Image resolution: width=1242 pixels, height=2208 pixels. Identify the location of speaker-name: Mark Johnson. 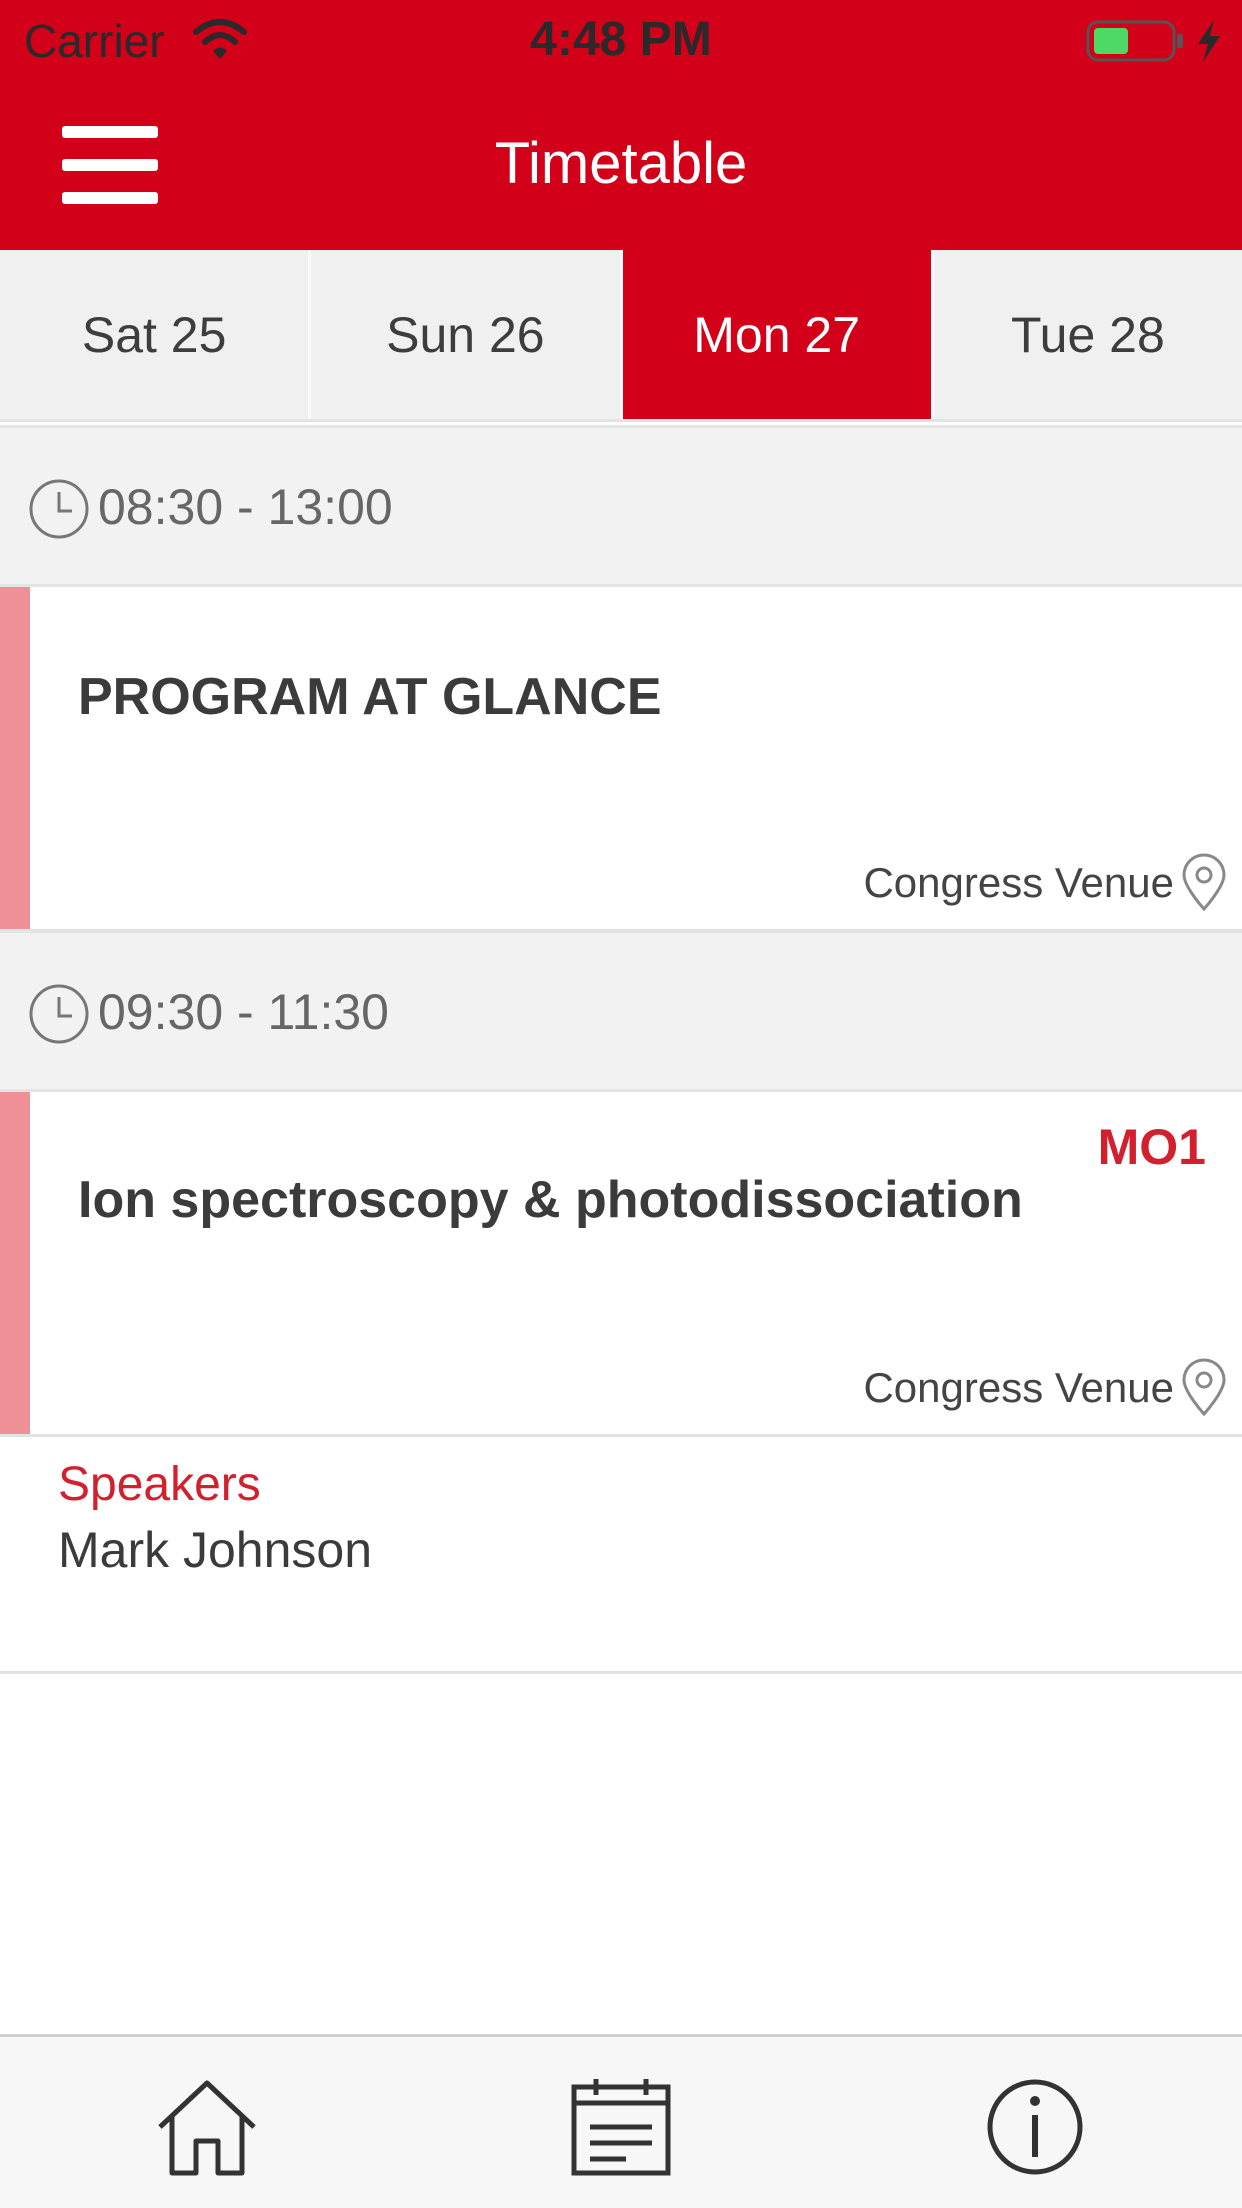
(215, 1550).